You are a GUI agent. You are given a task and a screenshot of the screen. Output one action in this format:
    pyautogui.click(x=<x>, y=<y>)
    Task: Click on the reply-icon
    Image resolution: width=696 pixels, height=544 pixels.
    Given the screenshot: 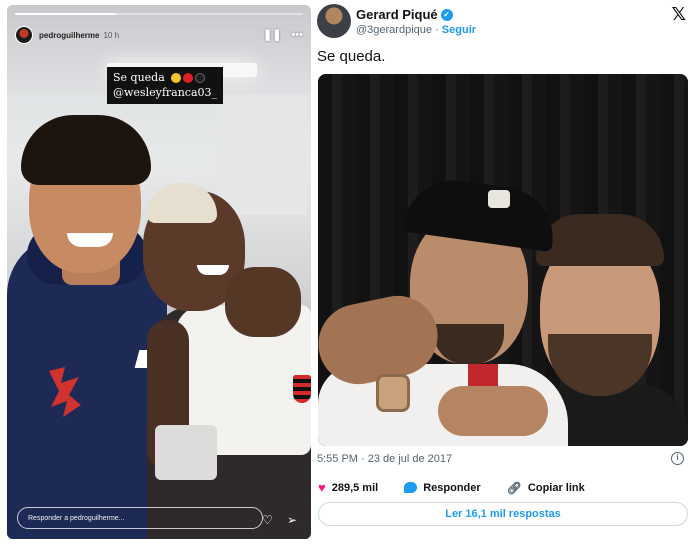 What is the action you would take?
    pyautogui.click(x=411, y=487)
    